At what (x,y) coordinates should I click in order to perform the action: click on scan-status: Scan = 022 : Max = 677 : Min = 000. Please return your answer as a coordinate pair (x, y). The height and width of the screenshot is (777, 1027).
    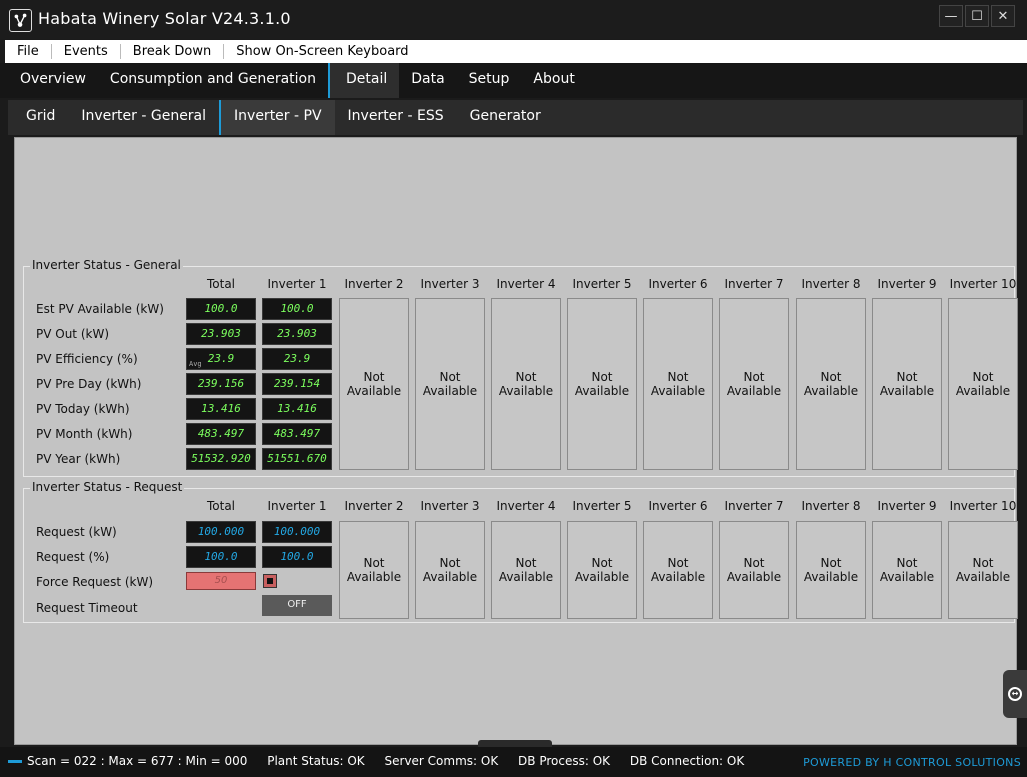
    Looking at the image, I should click on (137, 761).